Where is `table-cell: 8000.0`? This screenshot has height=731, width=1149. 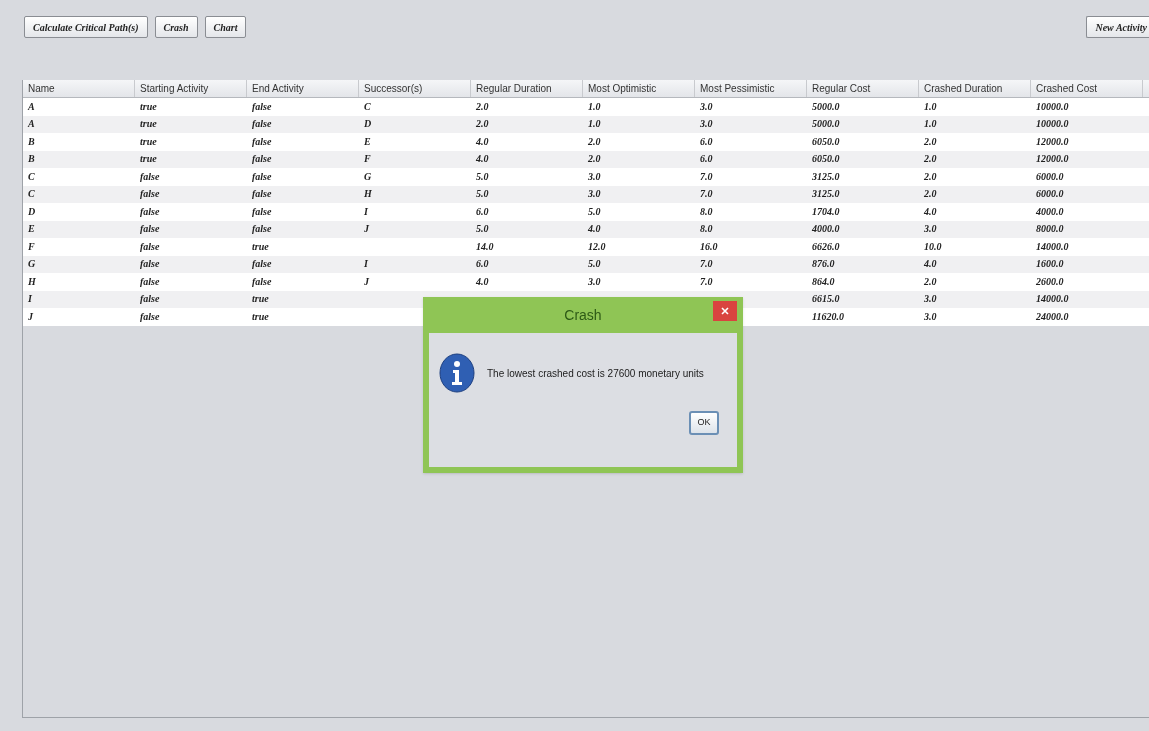
table-cell: 8000.0 is located at coordinates (1050, 229).